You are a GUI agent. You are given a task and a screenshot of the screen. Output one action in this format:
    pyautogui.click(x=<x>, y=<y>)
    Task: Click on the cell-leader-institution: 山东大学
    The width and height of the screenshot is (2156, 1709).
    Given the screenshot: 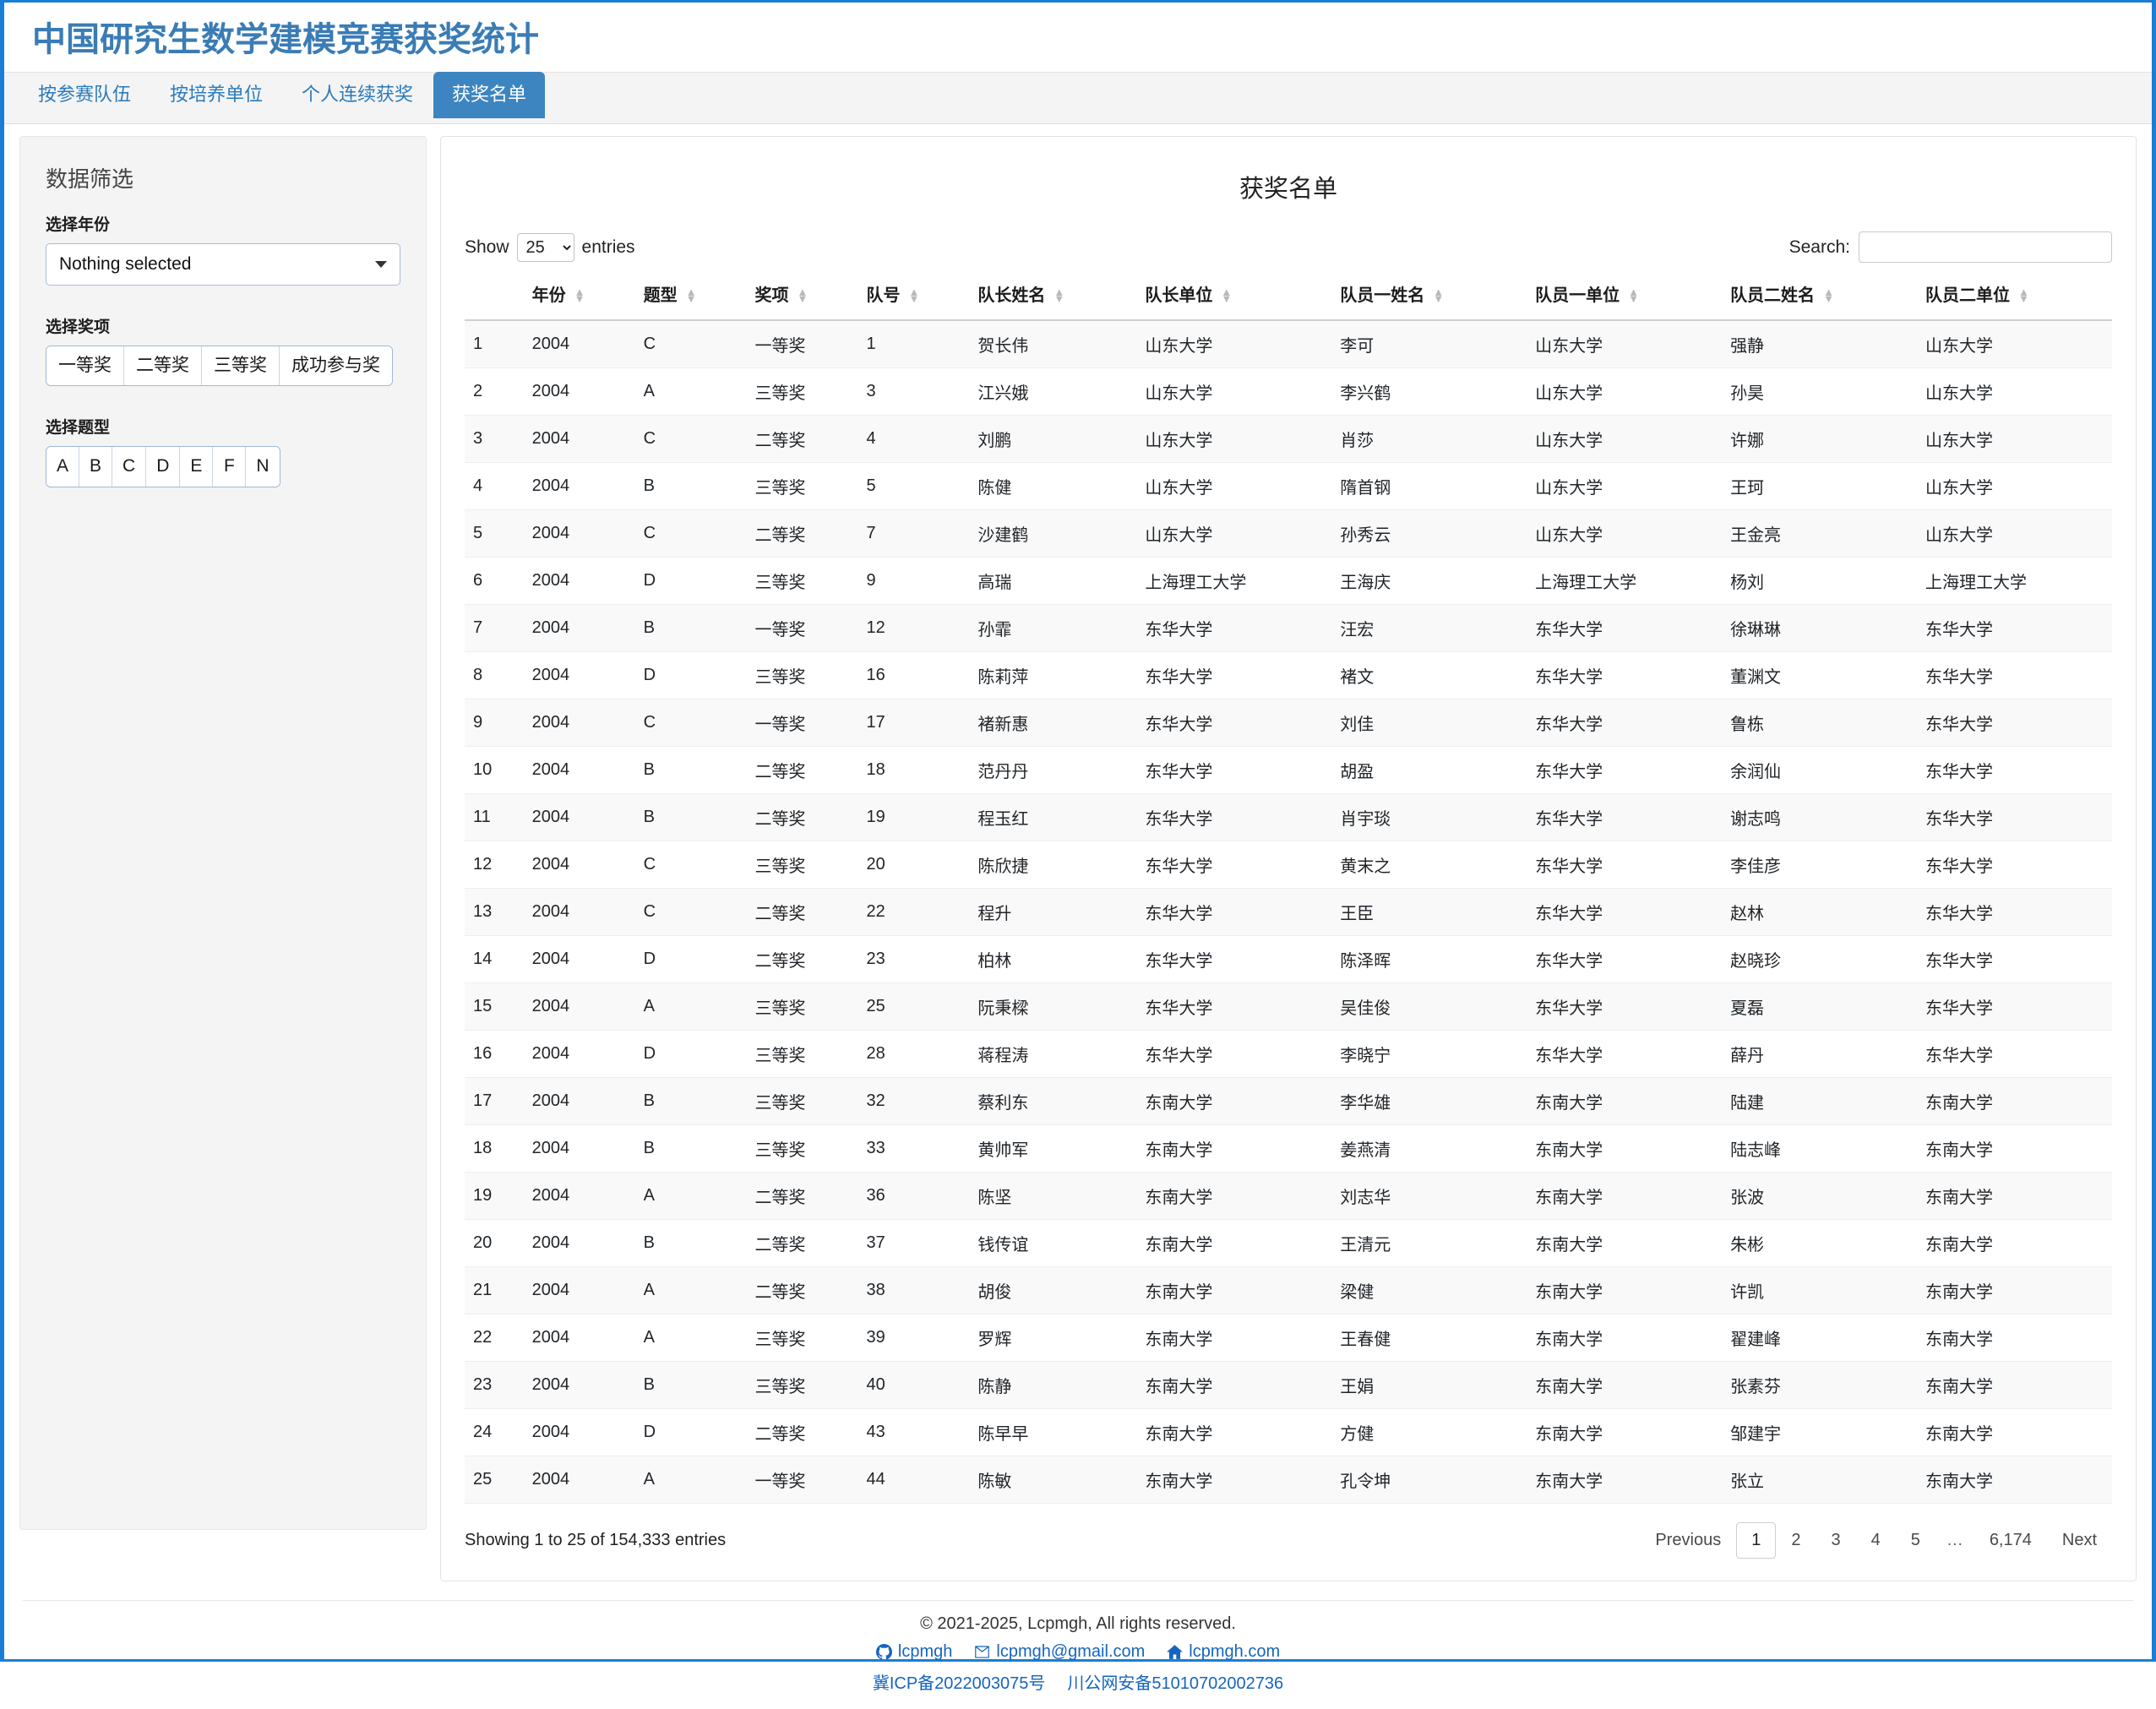 What is the action you would take?
    pyautogui.click(x=1234, y=344)
    